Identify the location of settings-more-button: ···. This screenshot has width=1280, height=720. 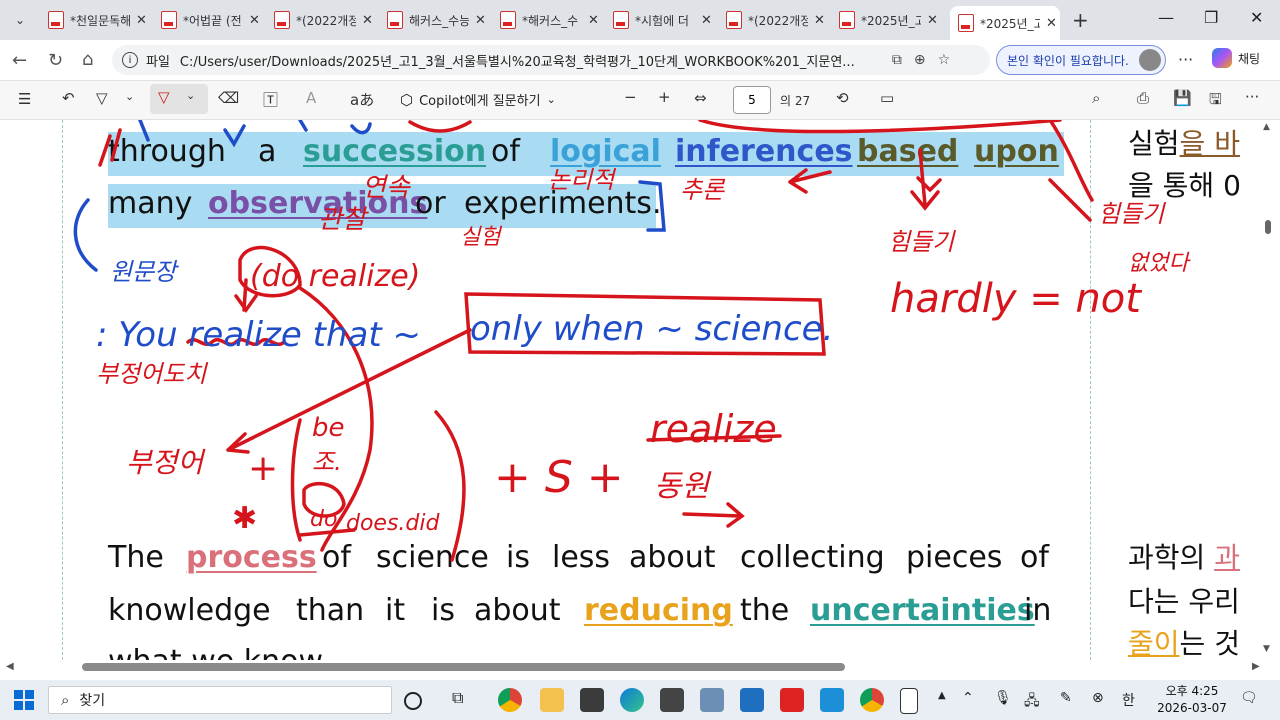
(1185, 59).